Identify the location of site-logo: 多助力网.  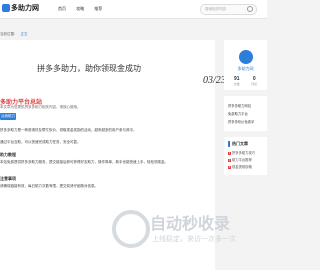
(20, 8).